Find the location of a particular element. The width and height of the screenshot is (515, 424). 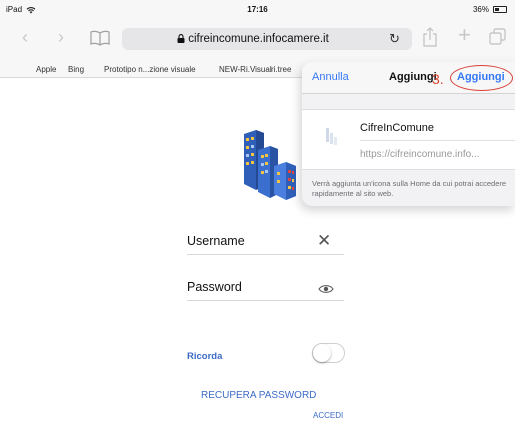

bookmarks-icon is located at coordinates (100, 38).